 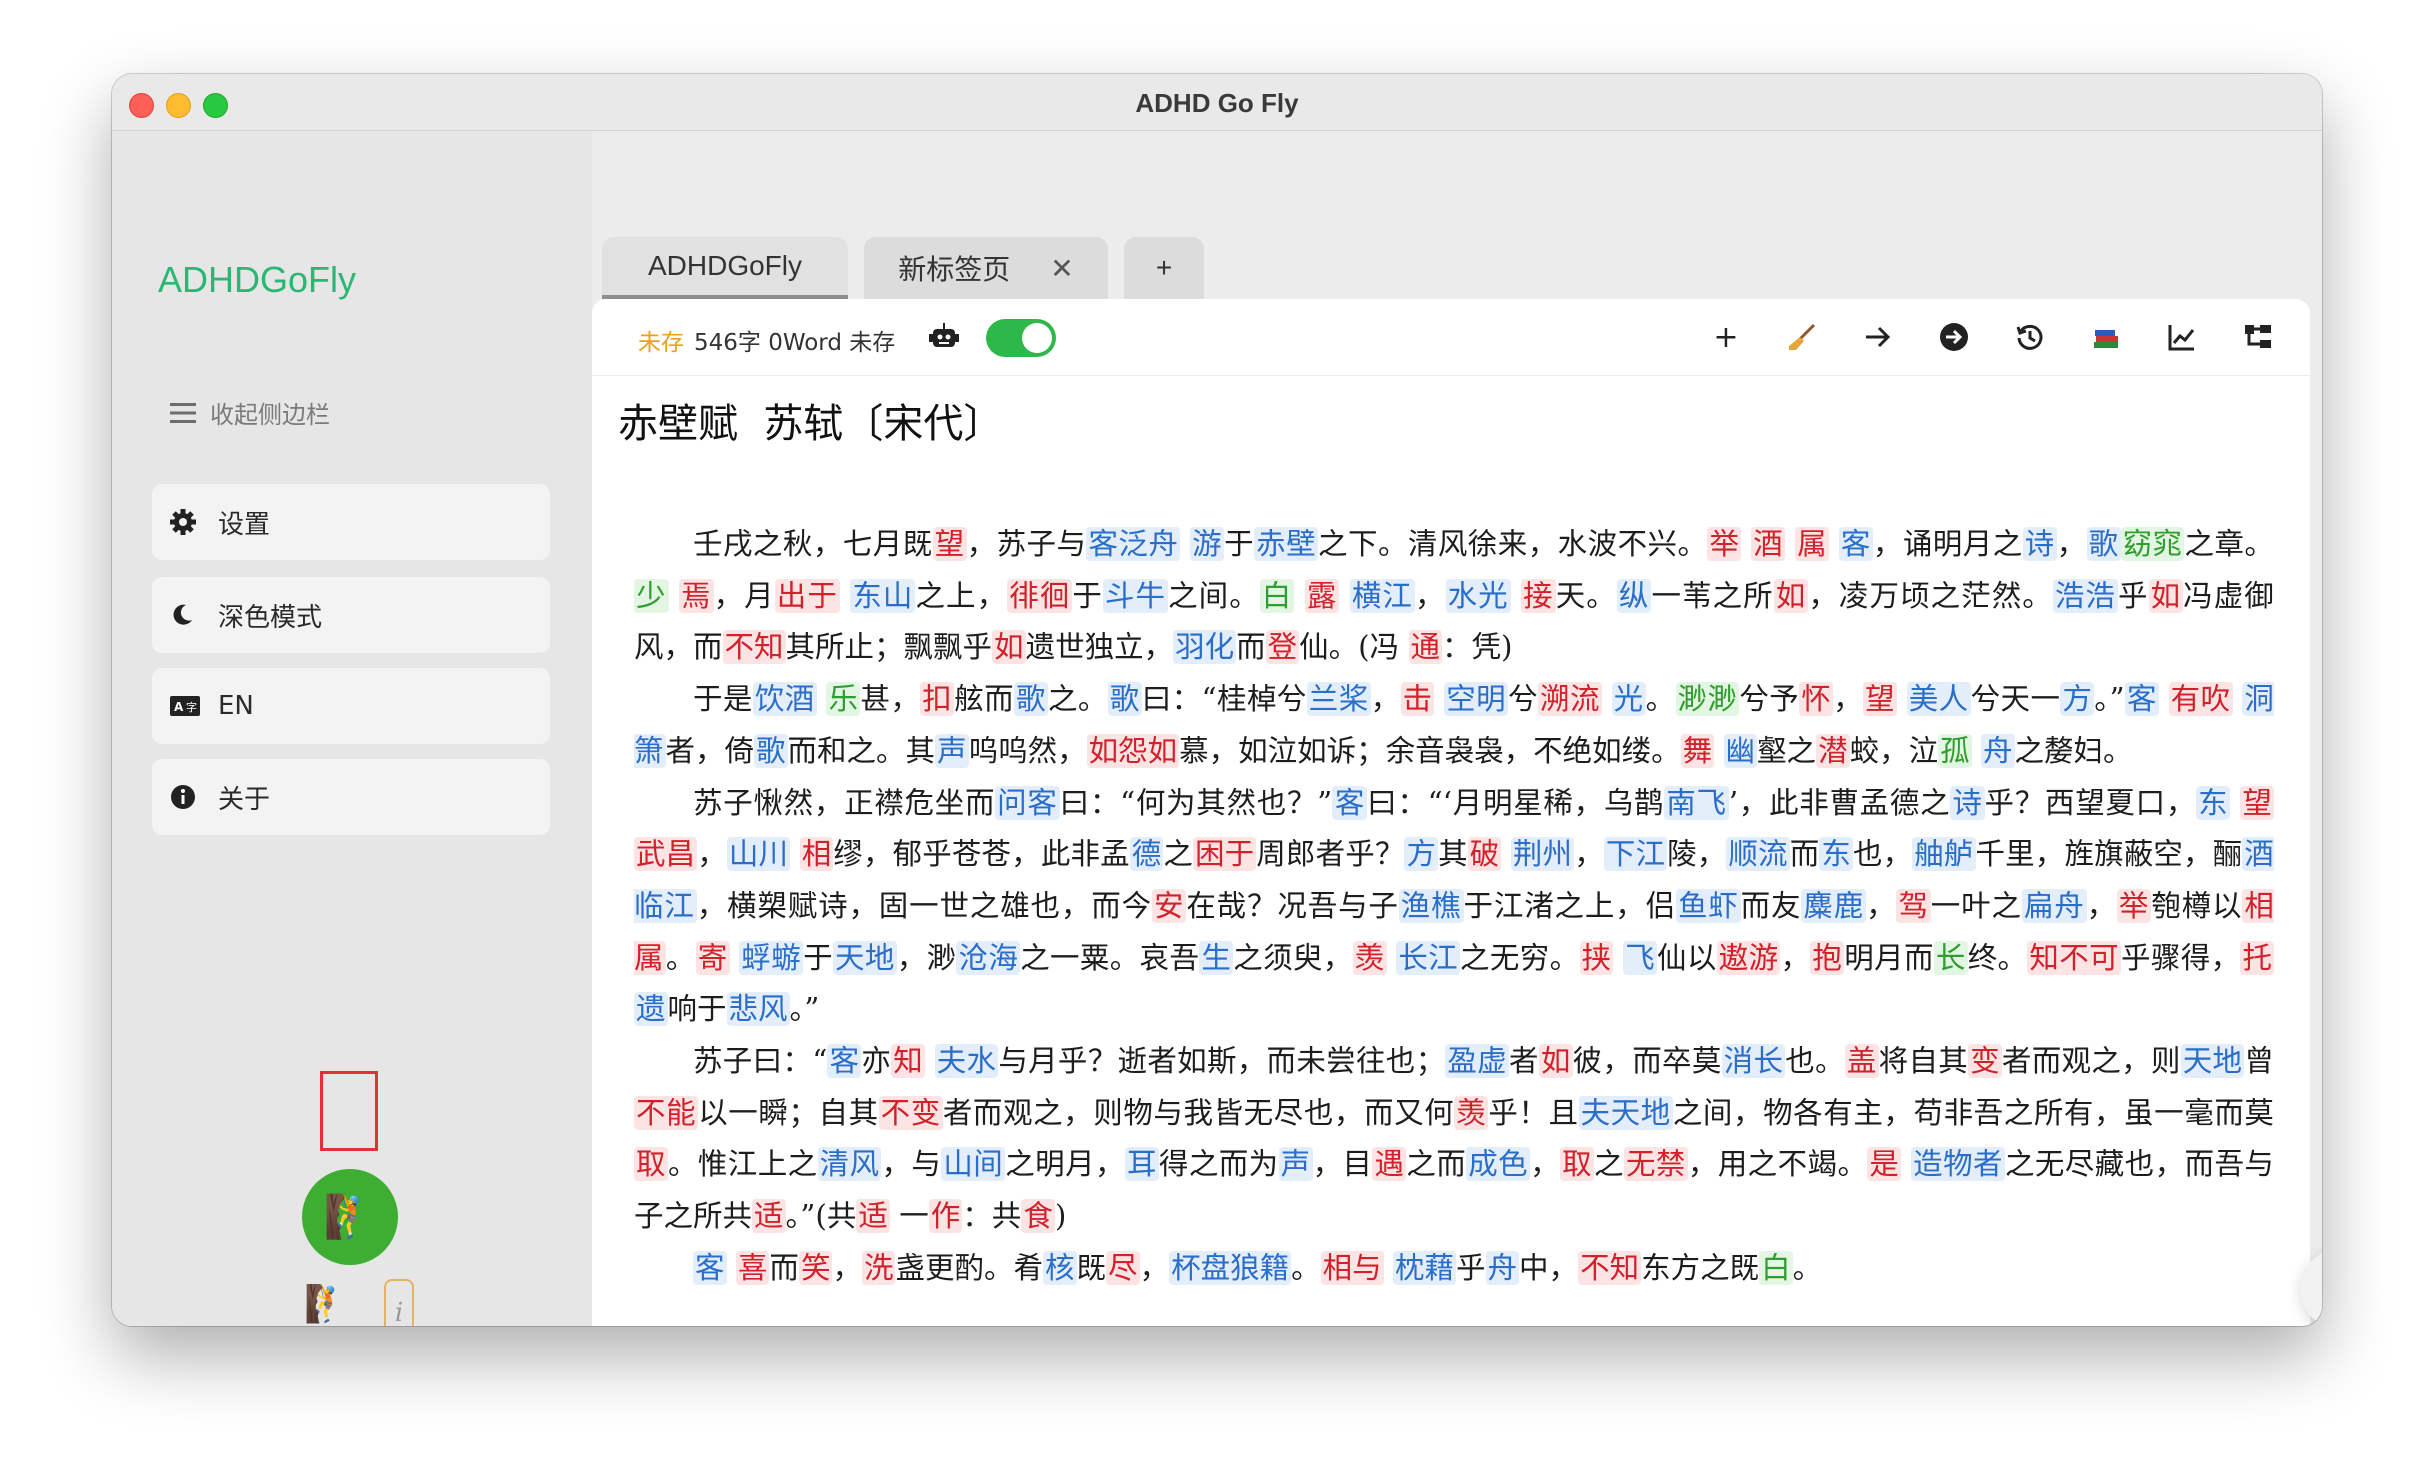 I want to click on collapse-sidebar-button: 收起侧边栏, so click(x=250, y=412).